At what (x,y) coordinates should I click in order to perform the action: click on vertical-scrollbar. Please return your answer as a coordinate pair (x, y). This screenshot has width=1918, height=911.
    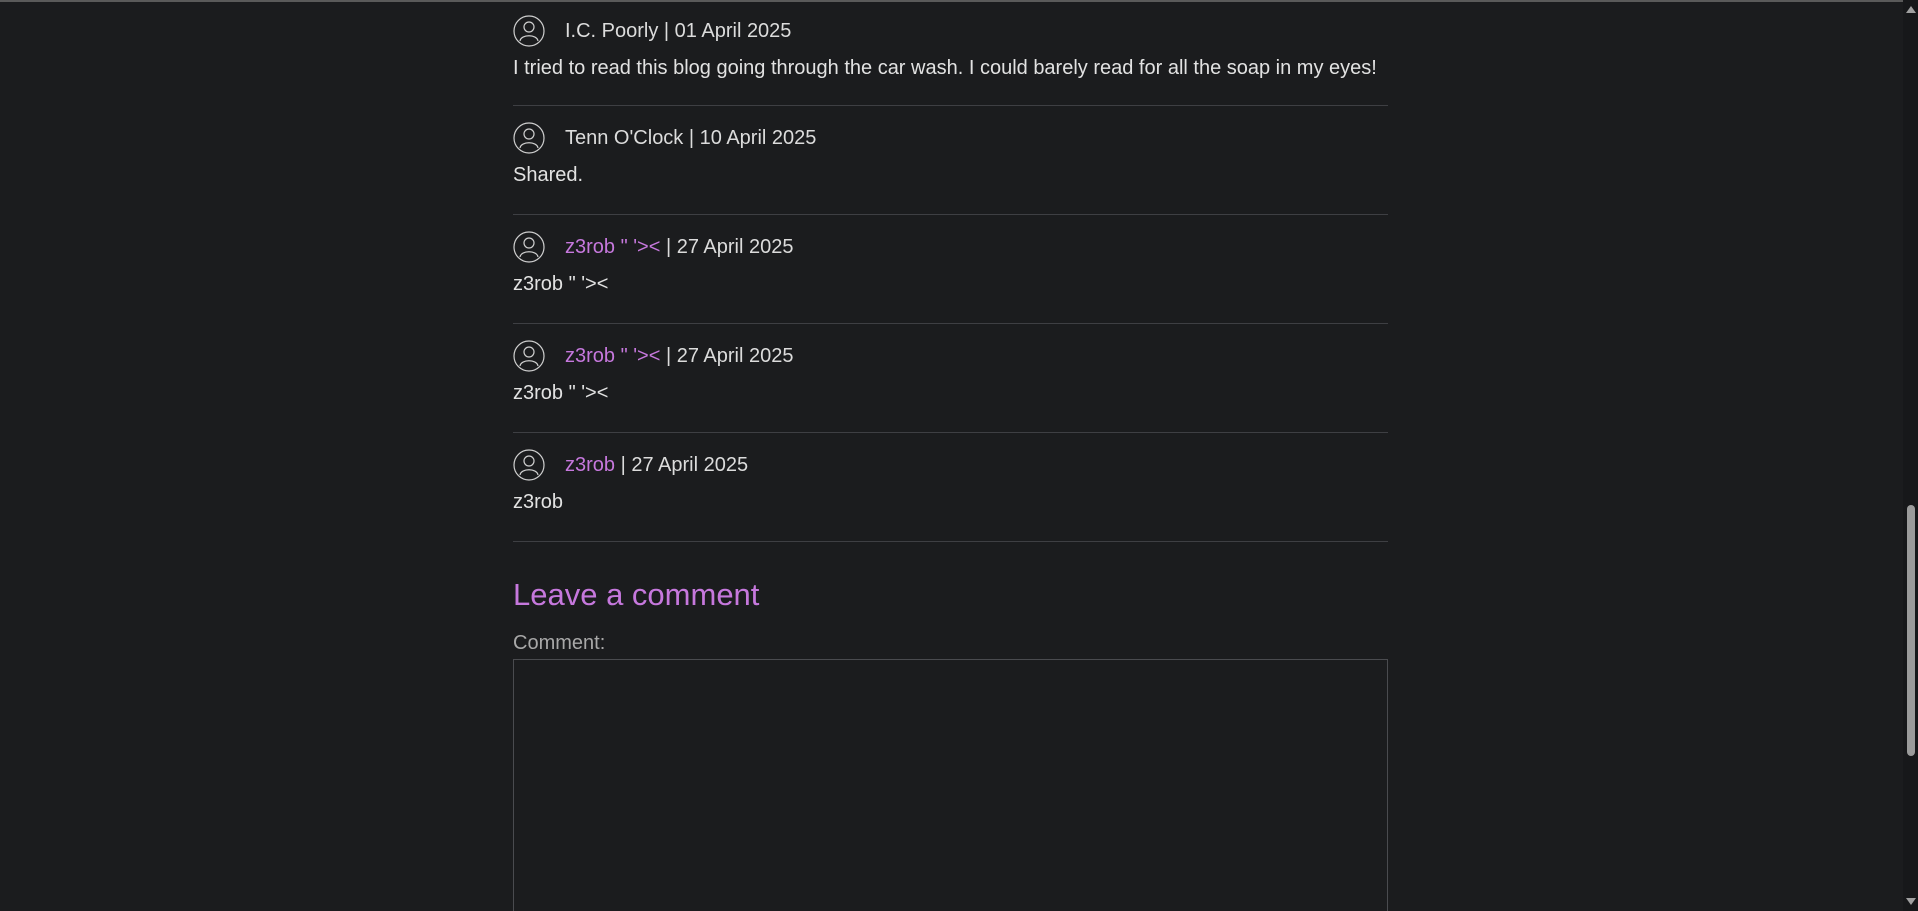
    Looking at the image, I should click on (1910, 455).